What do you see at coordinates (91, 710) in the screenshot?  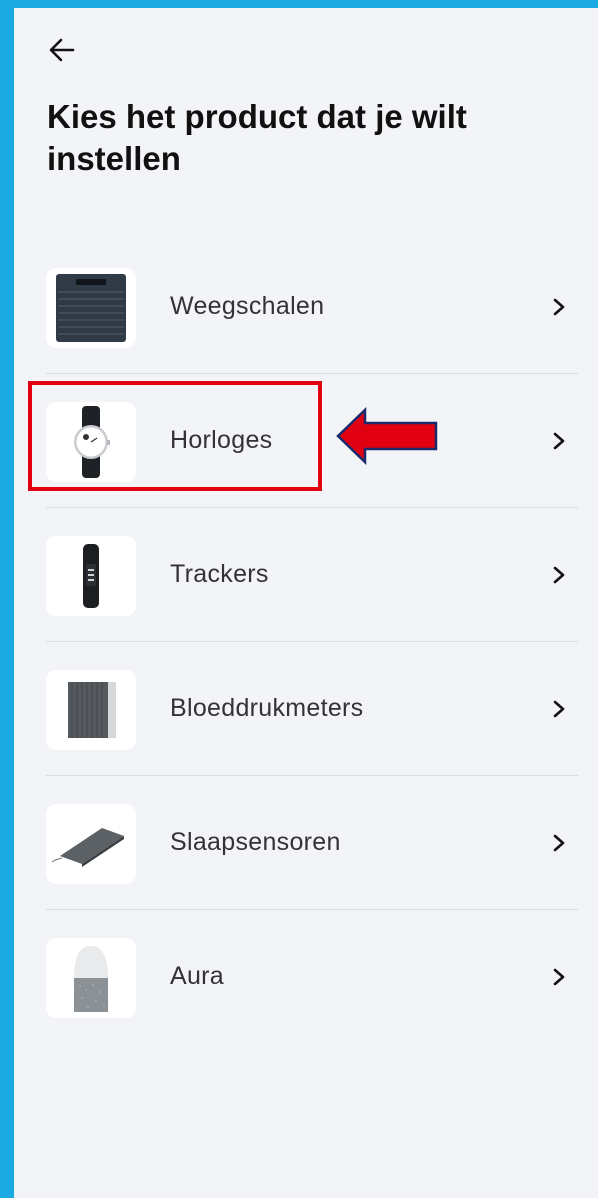 I see `blood-pressure-monitor-icon` at bounding box center [91, 710].